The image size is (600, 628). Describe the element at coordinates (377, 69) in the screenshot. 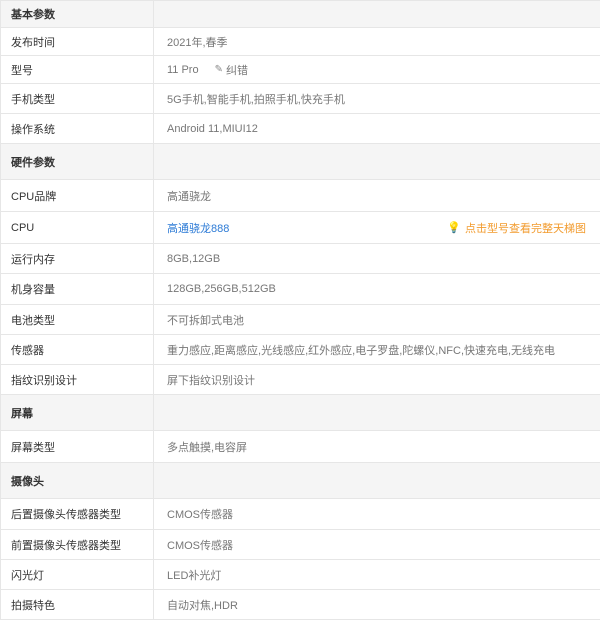

I see `spec-value-wrap: 11 Pro ✎ 纠错` at that location.